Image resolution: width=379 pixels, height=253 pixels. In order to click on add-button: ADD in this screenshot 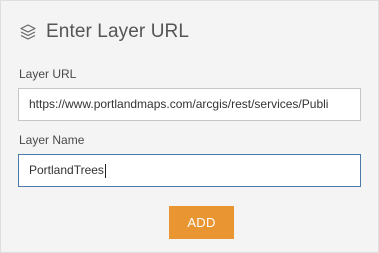, I will do `click(201, 222)`.